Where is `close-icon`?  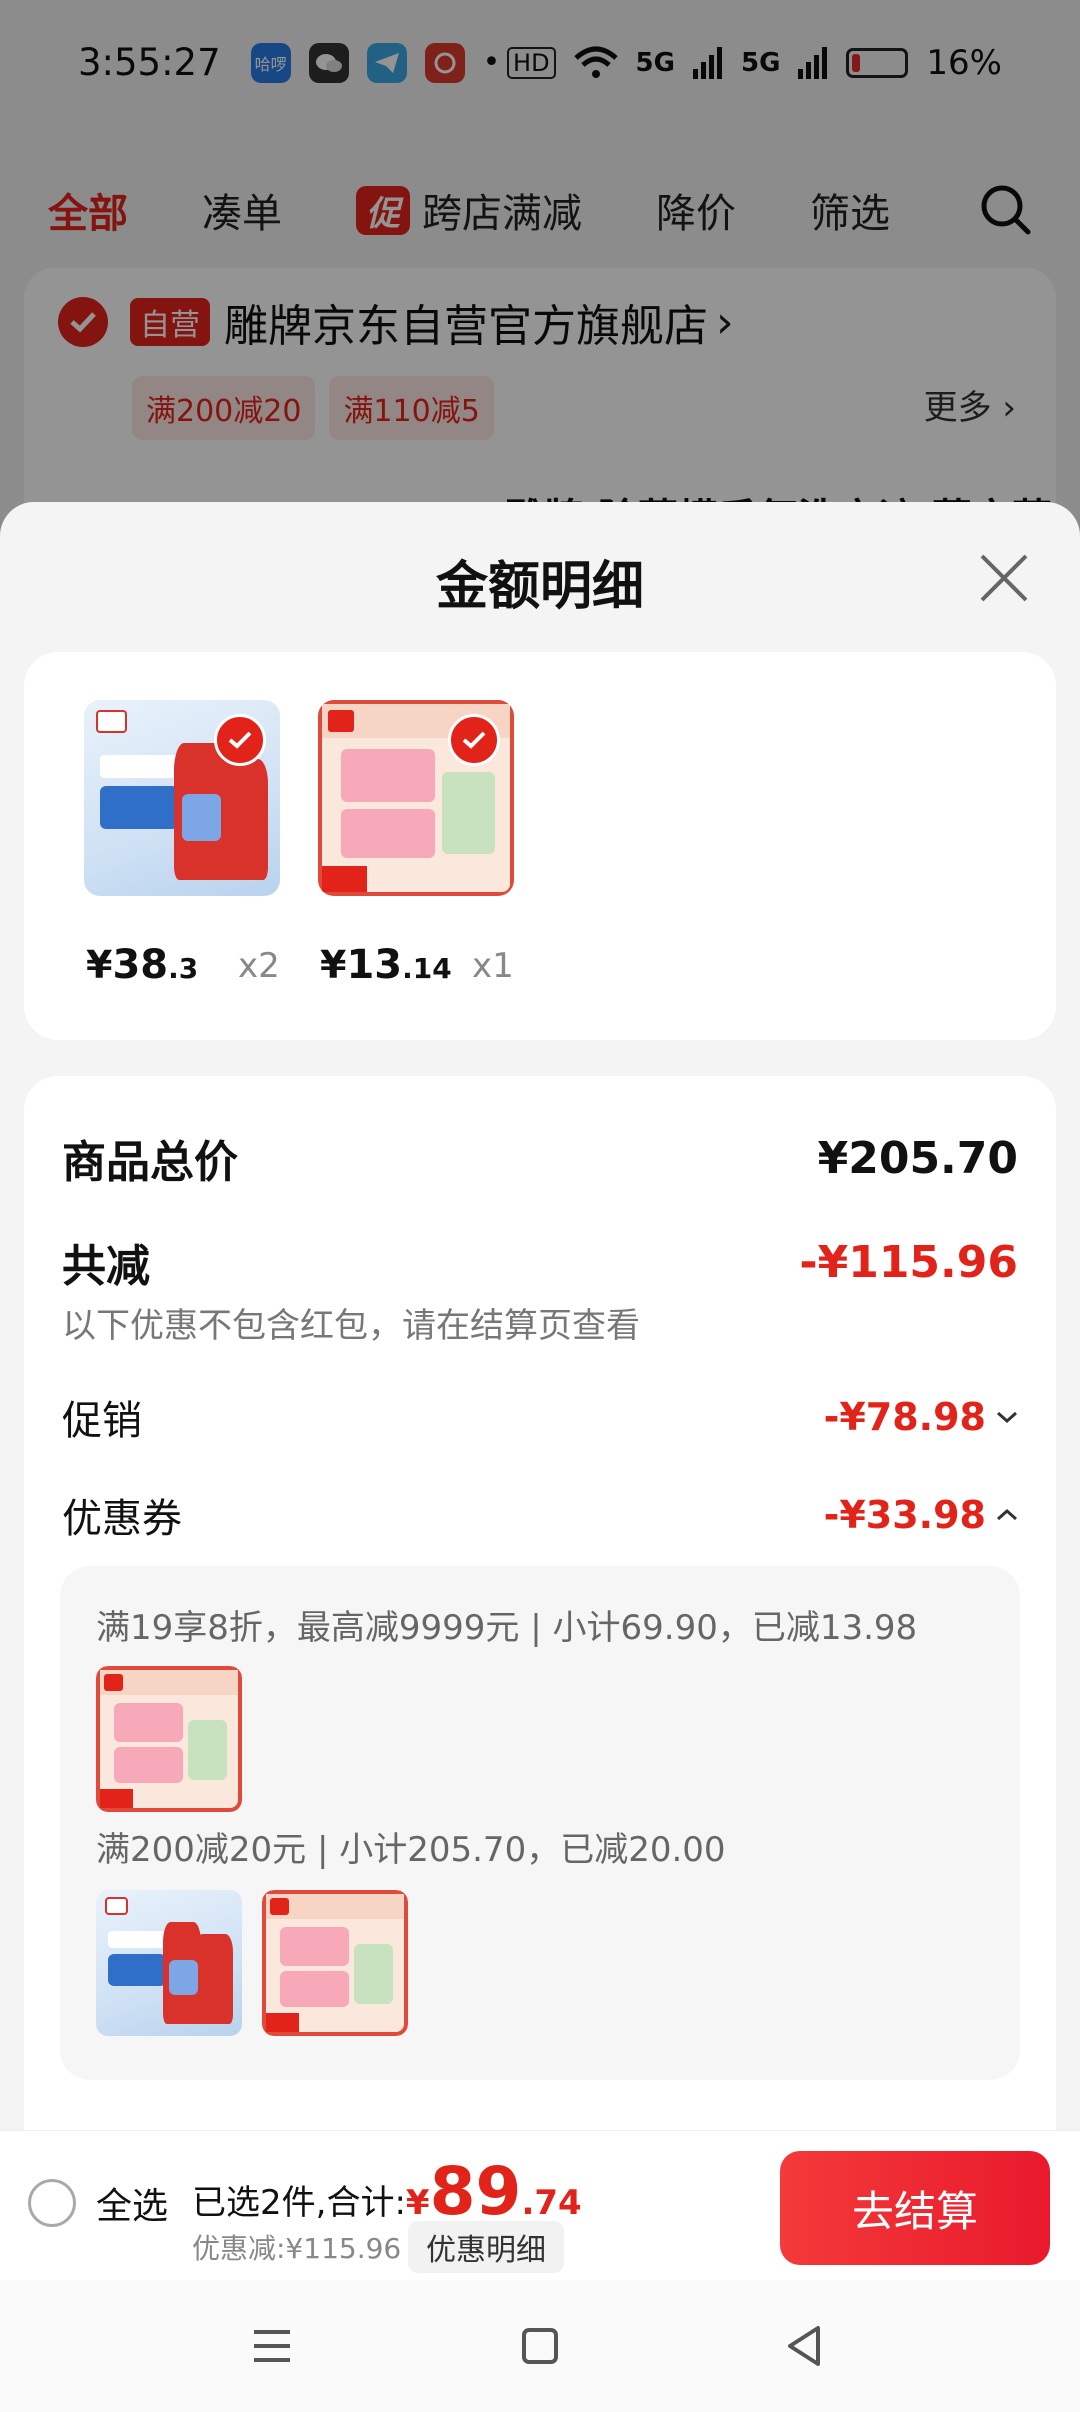
close-icon is located at coordinates (1004, 578).